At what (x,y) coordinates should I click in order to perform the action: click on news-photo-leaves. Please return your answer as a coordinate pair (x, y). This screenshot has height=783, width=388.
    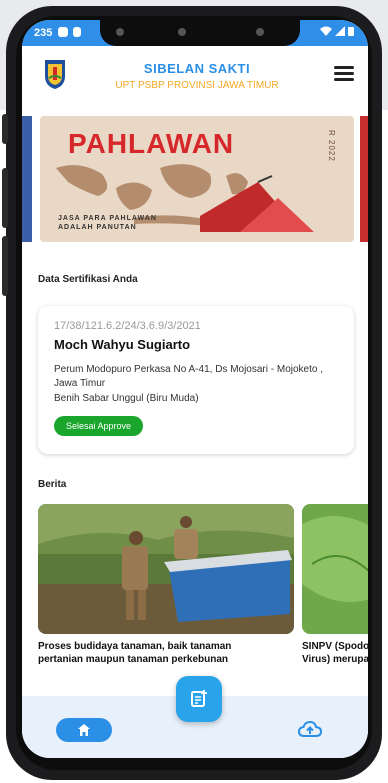
    Looking at the image, I should click on (335, 569).